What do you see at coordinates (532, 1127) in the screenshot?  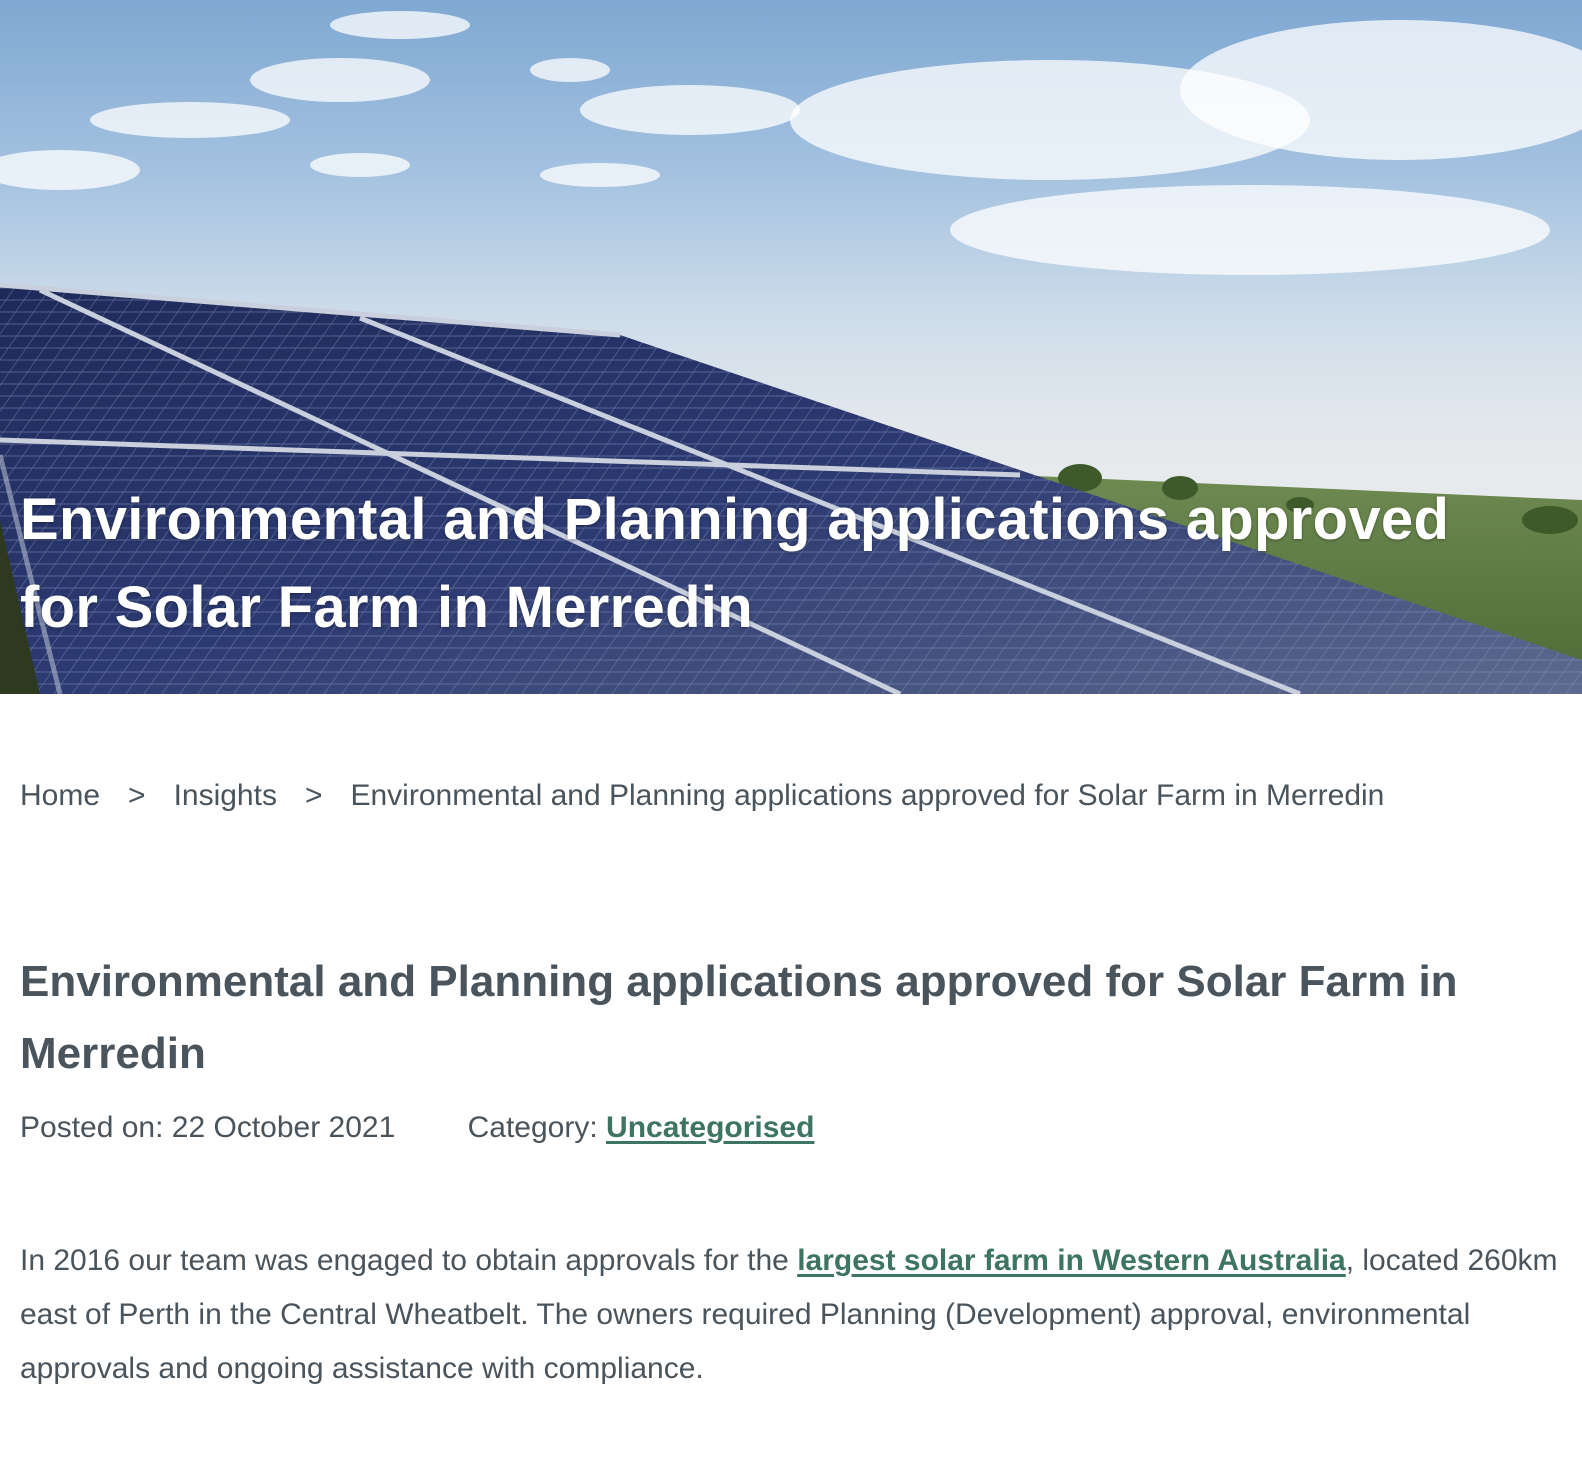 I see `category-label: Category:` at bounding box center [532, 1127].